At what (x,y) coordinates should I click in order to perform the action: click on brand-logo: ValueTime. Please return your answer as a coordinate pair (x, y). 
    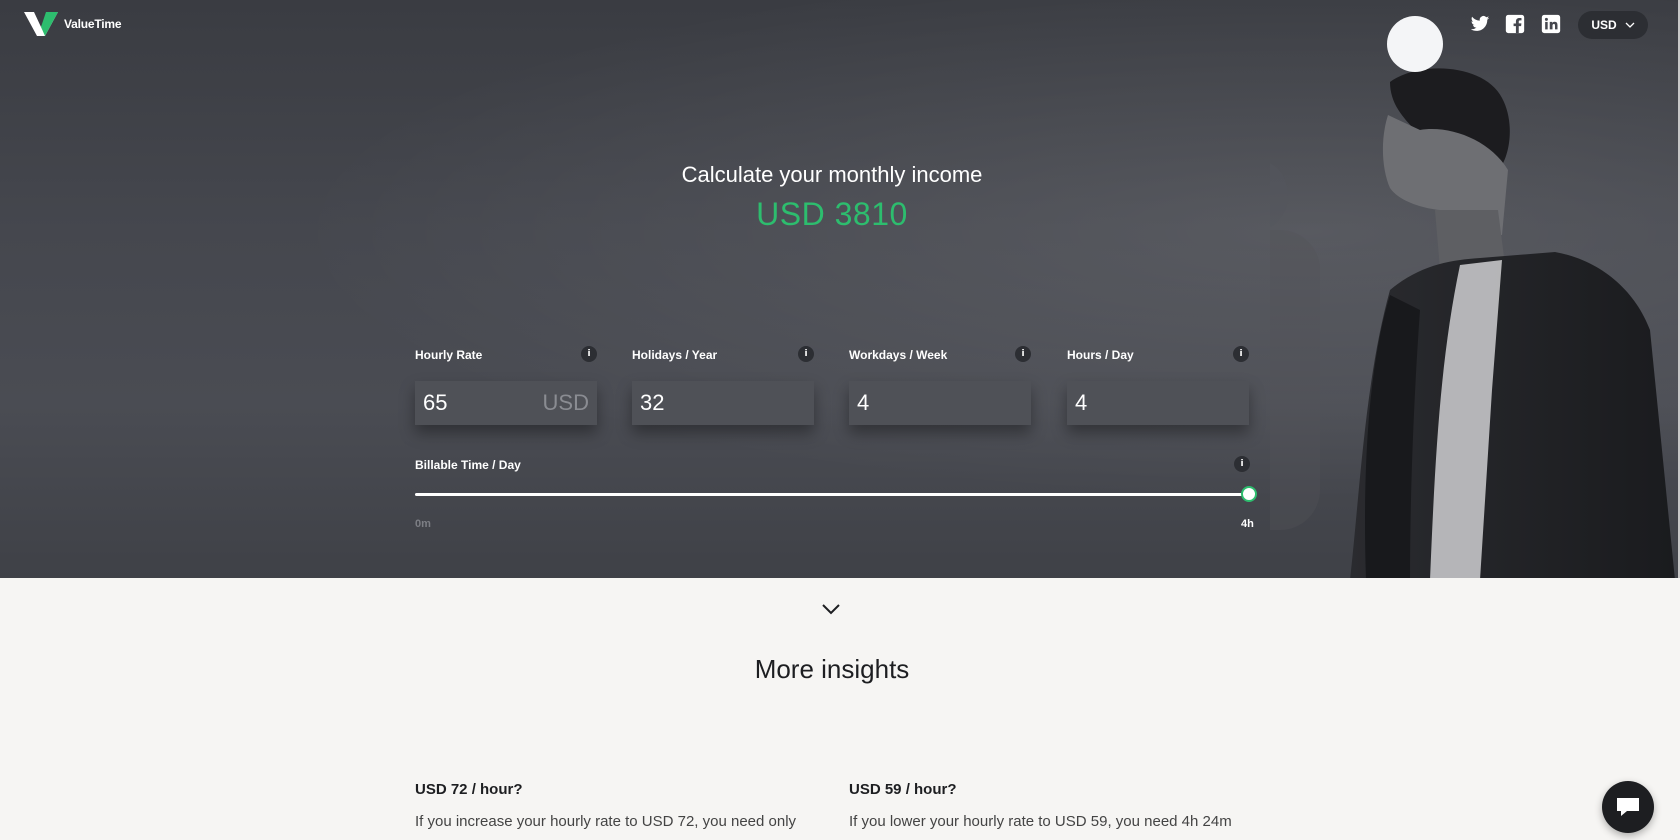
    Looking at the image, I should click on (73, 24).